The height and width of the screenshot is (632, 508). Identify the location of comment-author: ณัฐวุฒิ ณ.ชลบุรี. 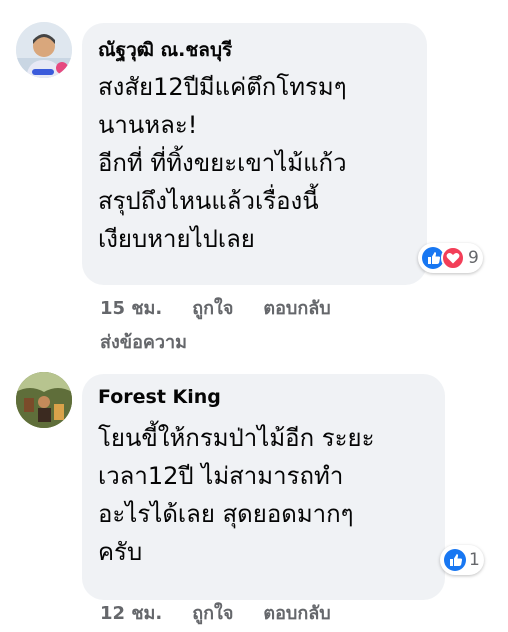
(165, 50).